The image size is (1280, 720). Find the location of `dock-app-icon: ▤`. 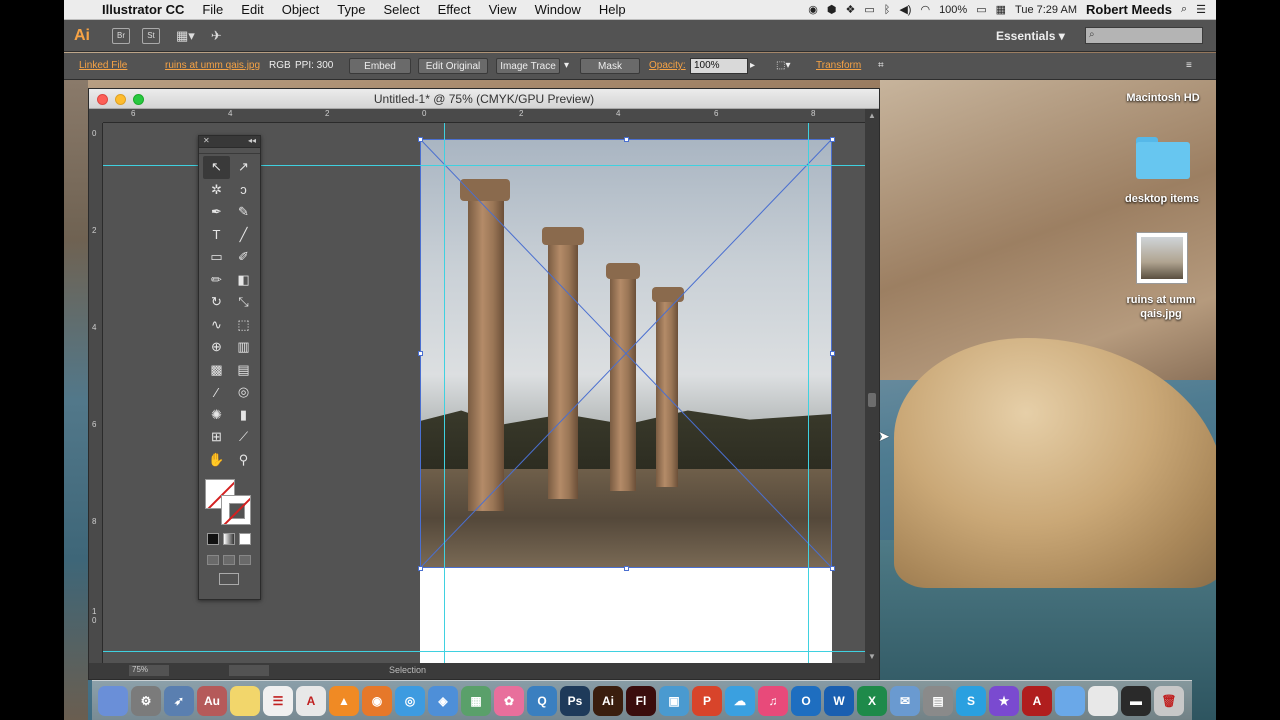

dock-app-icon: ▤ is located at coordinates (938, 700).